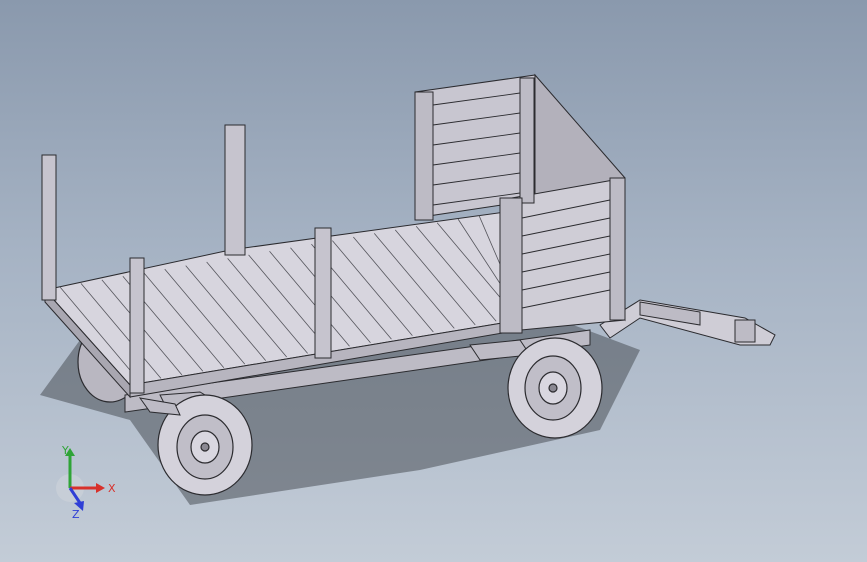 The image size is (867, 562). What do you see at coordinates (112, 488) in the screenshot?
I see `x-axis-label: X` at bounding box center [112, 488].